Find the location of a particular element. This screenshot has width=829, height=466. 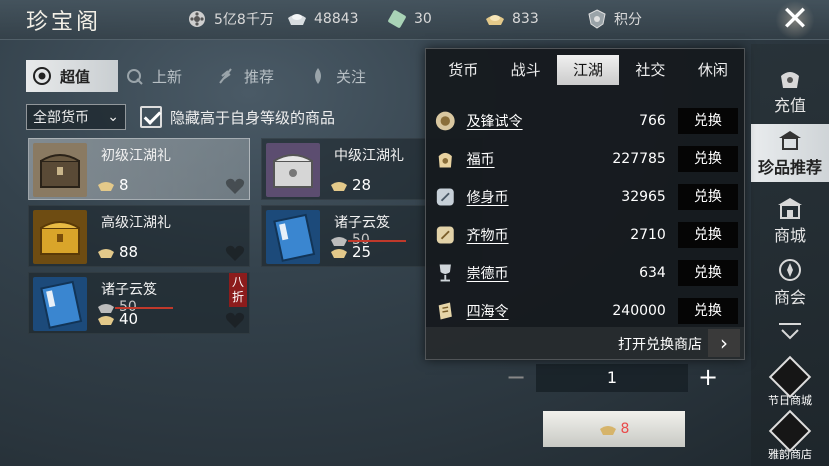

tab-label: 关注 is located at coordinates (351, 76).